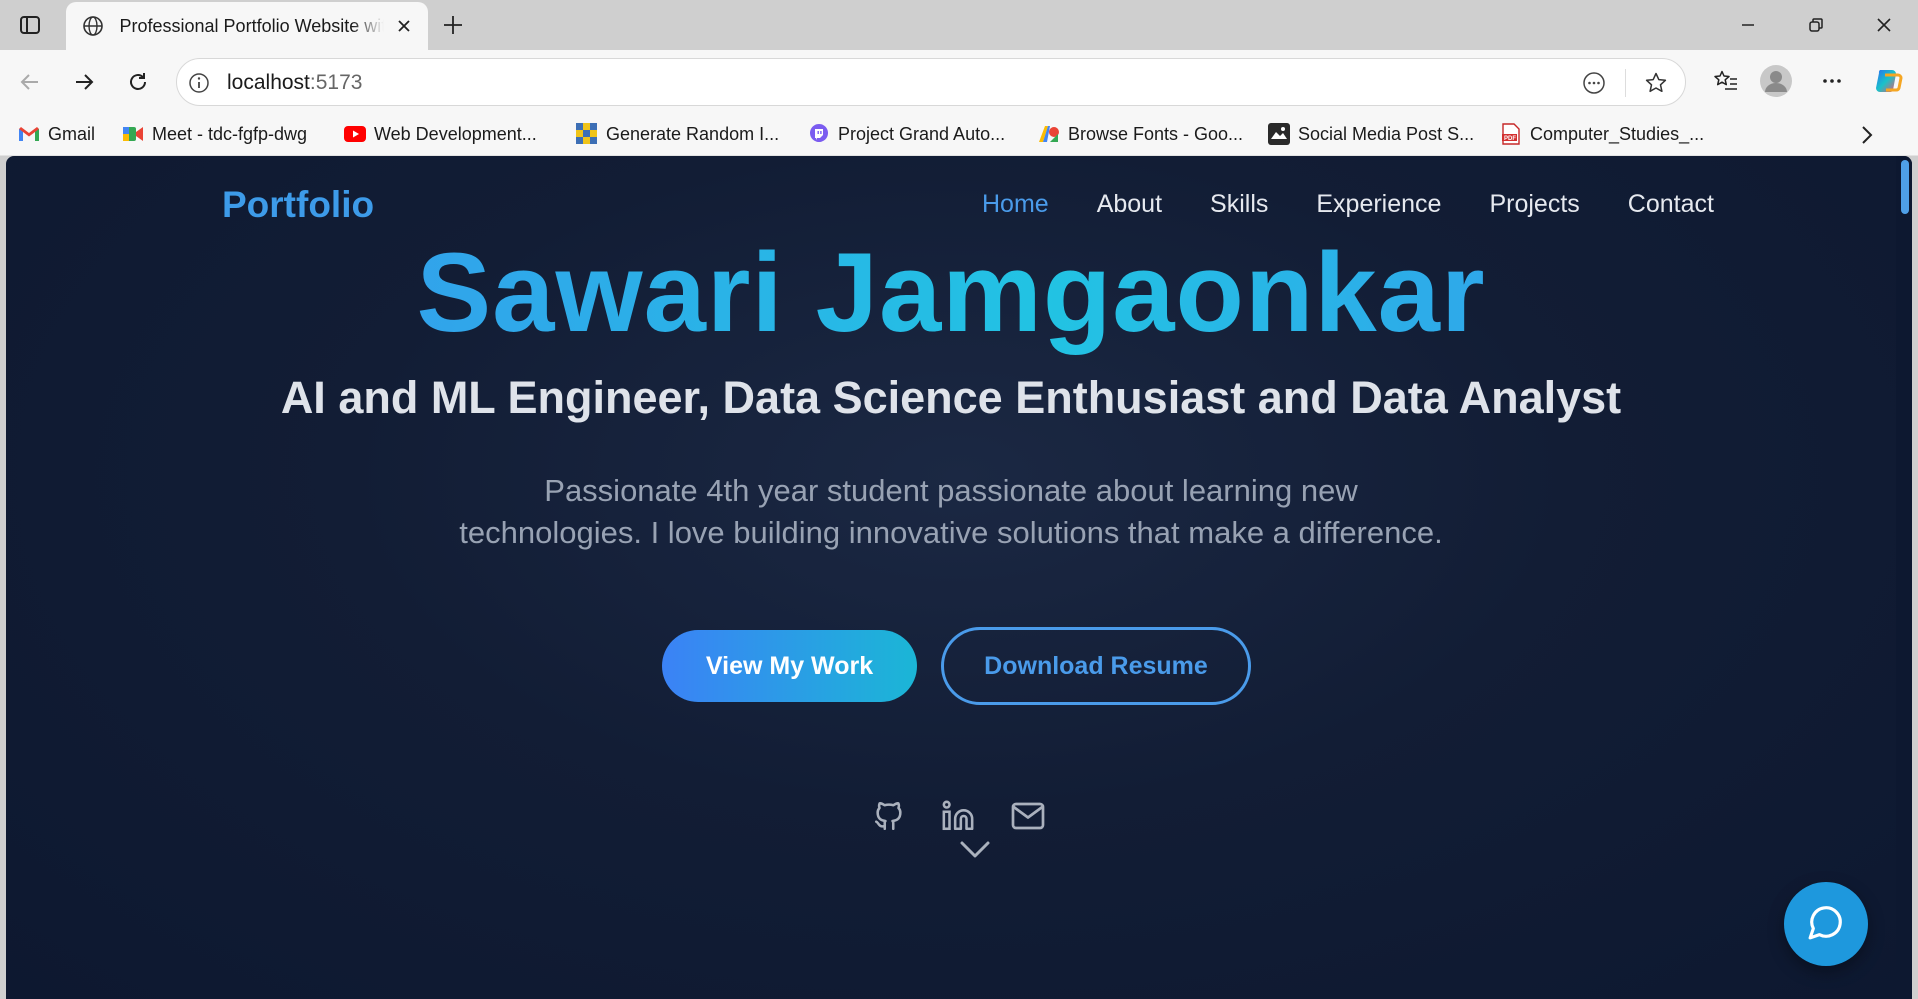 The height and width of the screenshot is (999, 1918). Describe the element at coordinates (931, 82) in the screenshot. I see `address-bar: localhost:5173` at that location.